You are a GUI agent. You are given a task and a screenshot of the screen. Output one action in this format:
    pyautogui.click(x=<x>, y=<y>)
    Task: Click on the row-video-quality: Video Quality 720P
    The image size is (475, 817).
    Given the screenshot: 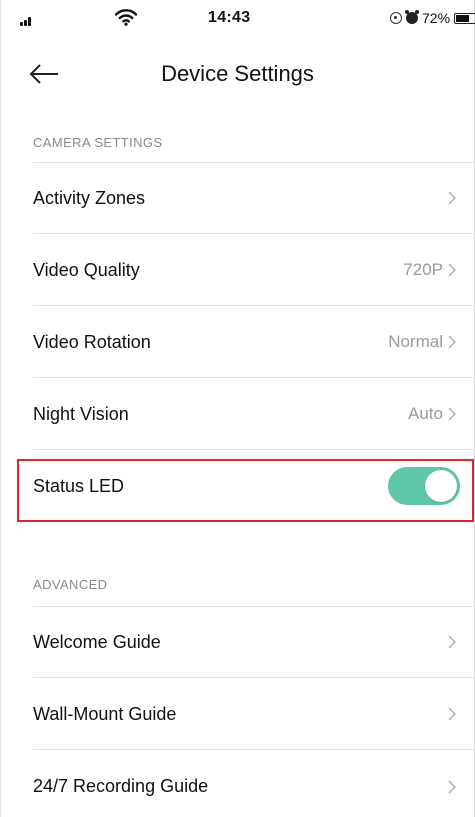 What is the action you would take?
    pyautogui.click(x=254, y=270)
    